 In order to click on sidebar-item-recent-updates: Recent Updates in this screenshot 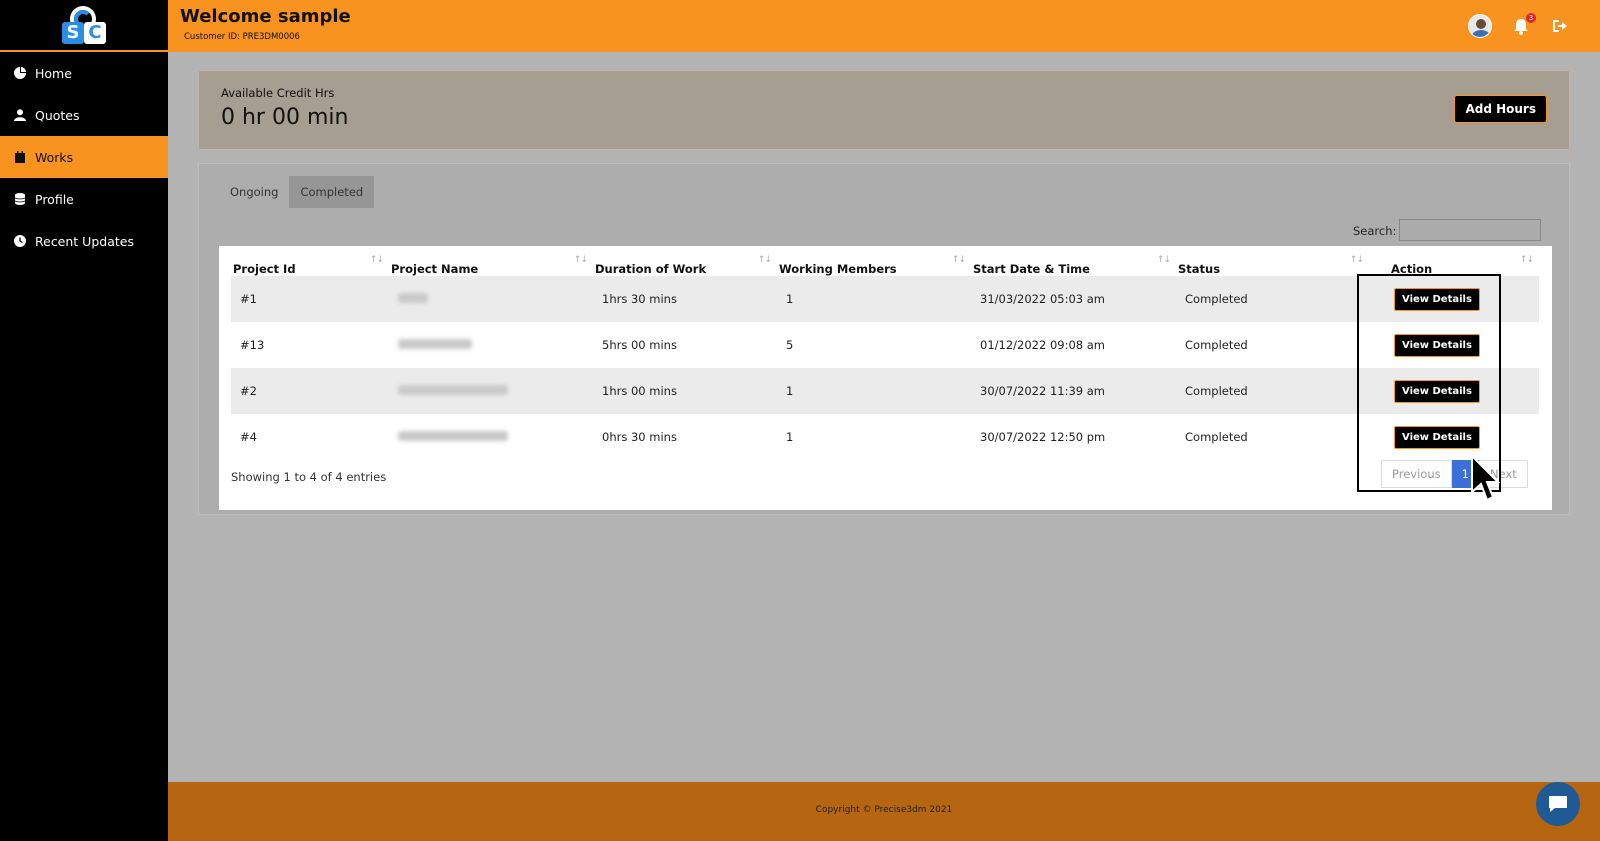, I will do `click(84, 241)`.